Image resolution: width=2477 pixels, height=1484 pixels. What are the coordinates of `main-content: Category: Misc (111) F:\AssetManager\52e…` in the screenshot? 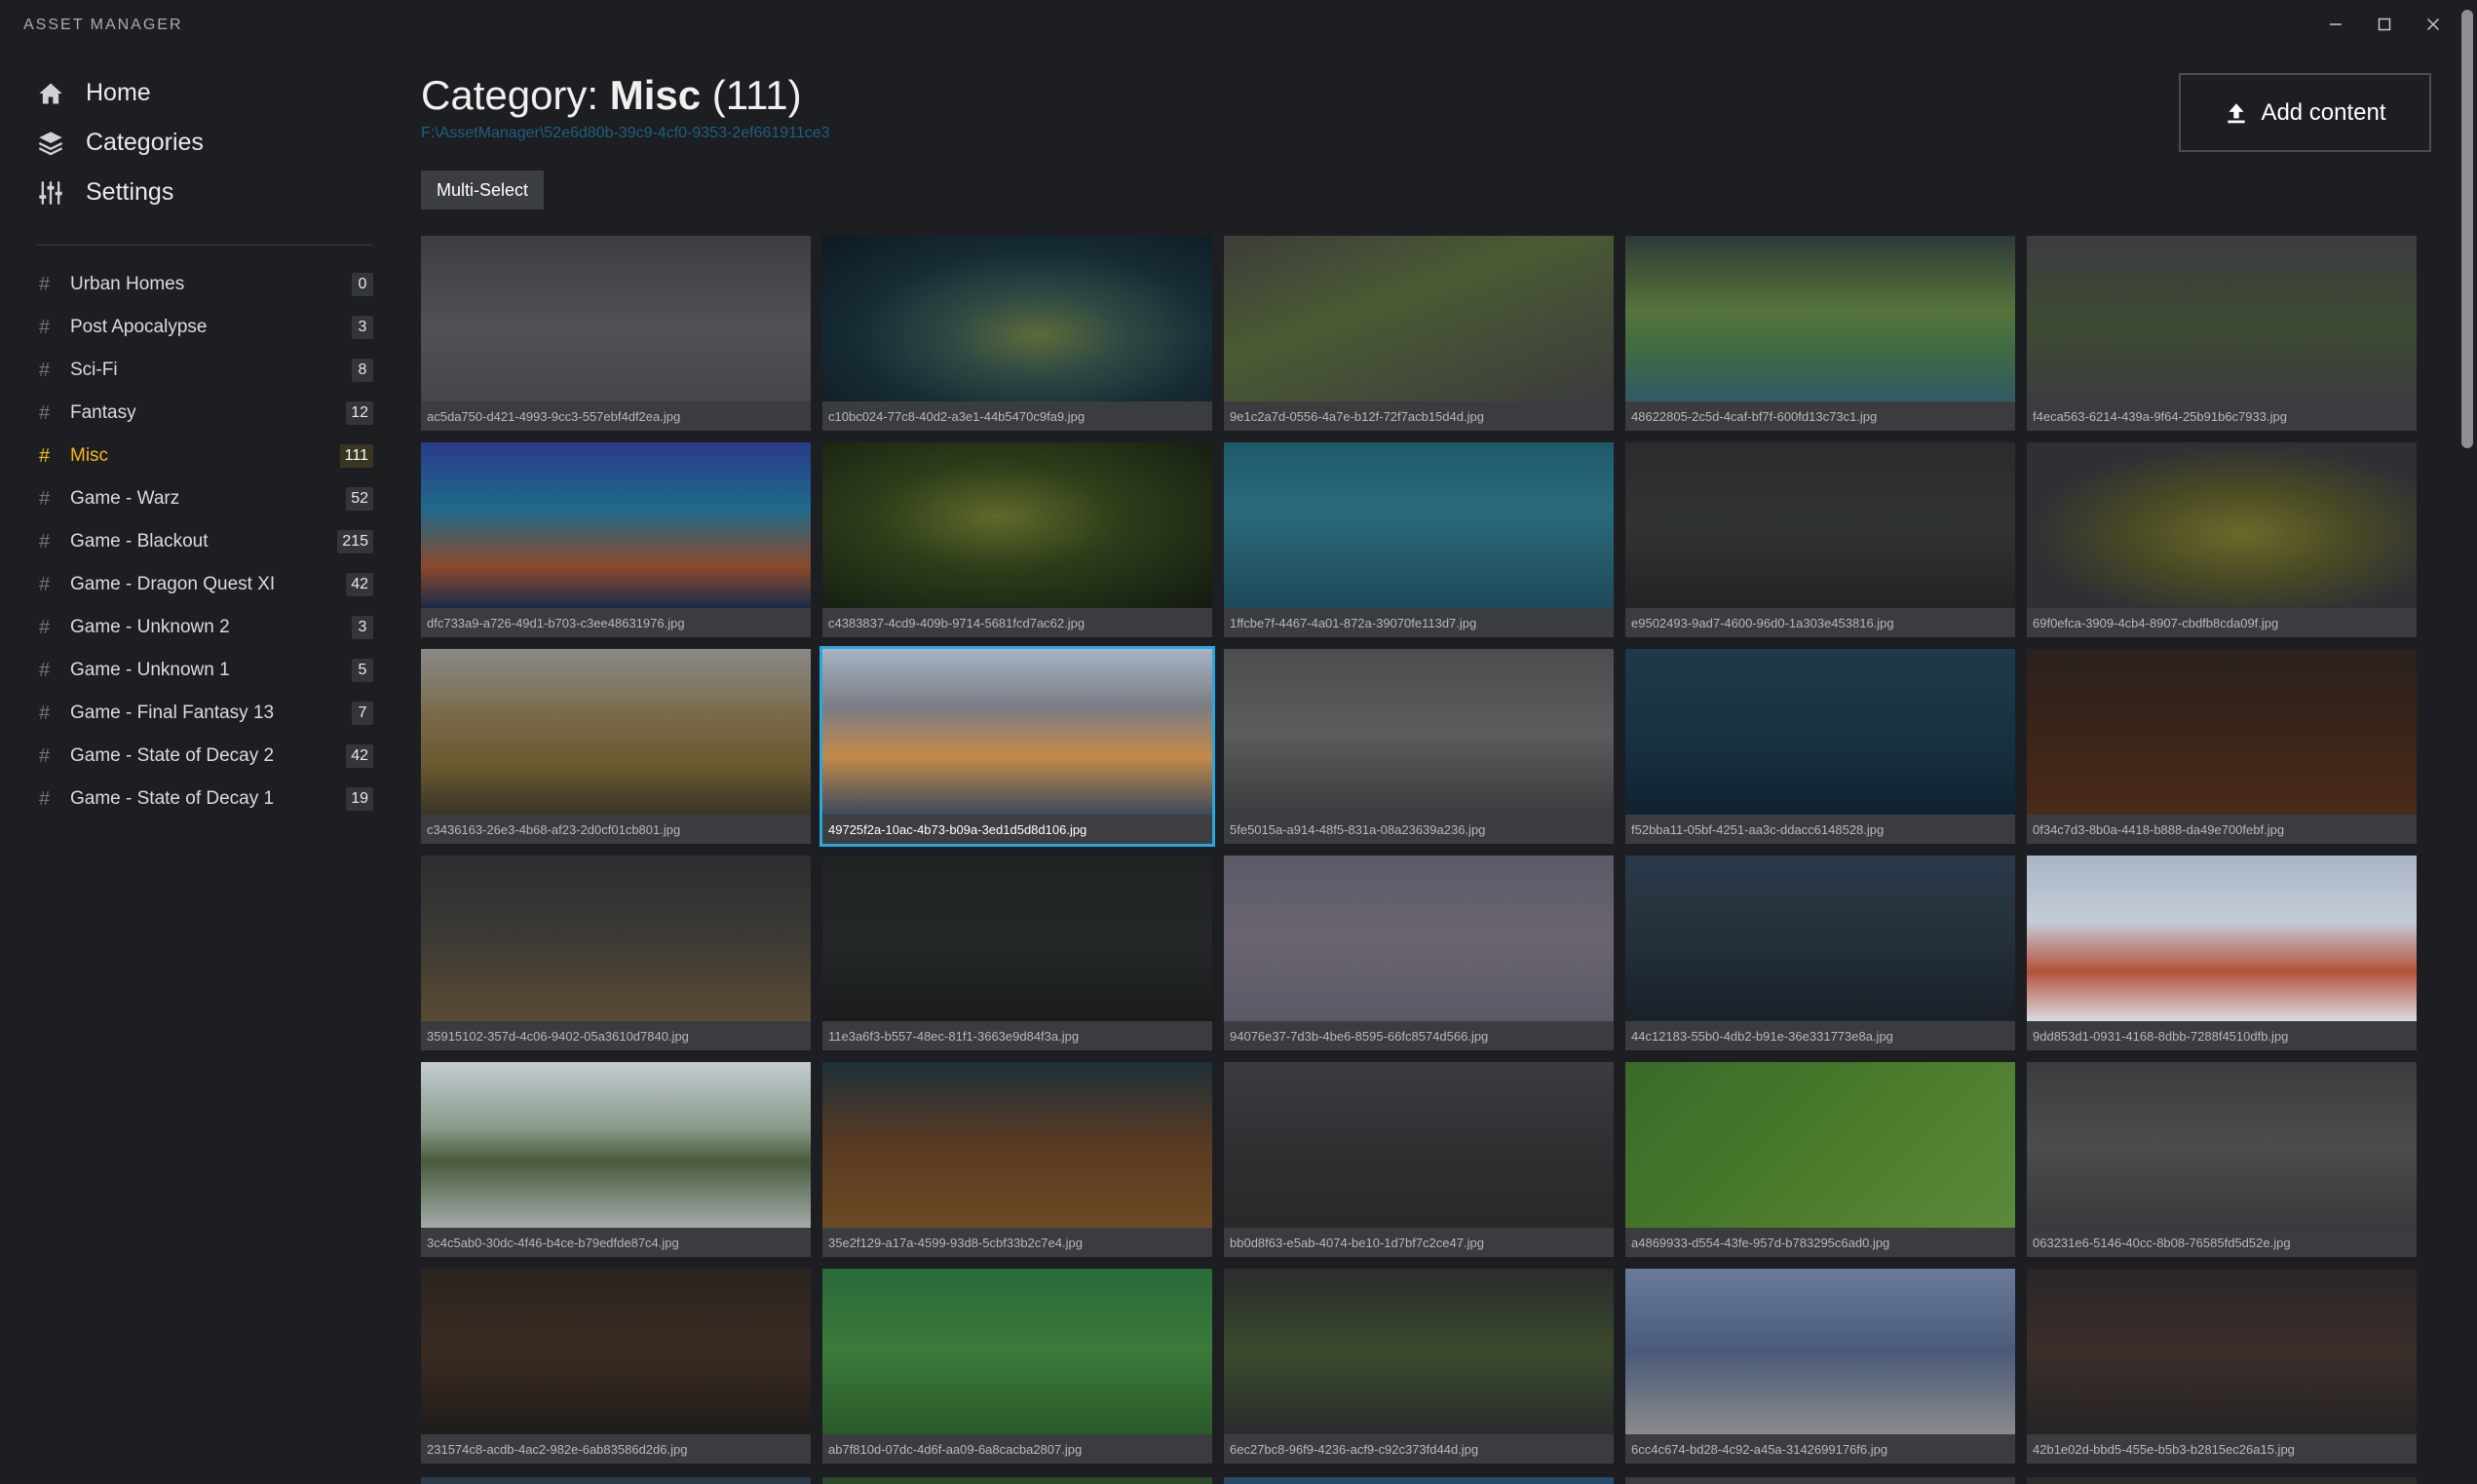 It's located at (1424, 138).